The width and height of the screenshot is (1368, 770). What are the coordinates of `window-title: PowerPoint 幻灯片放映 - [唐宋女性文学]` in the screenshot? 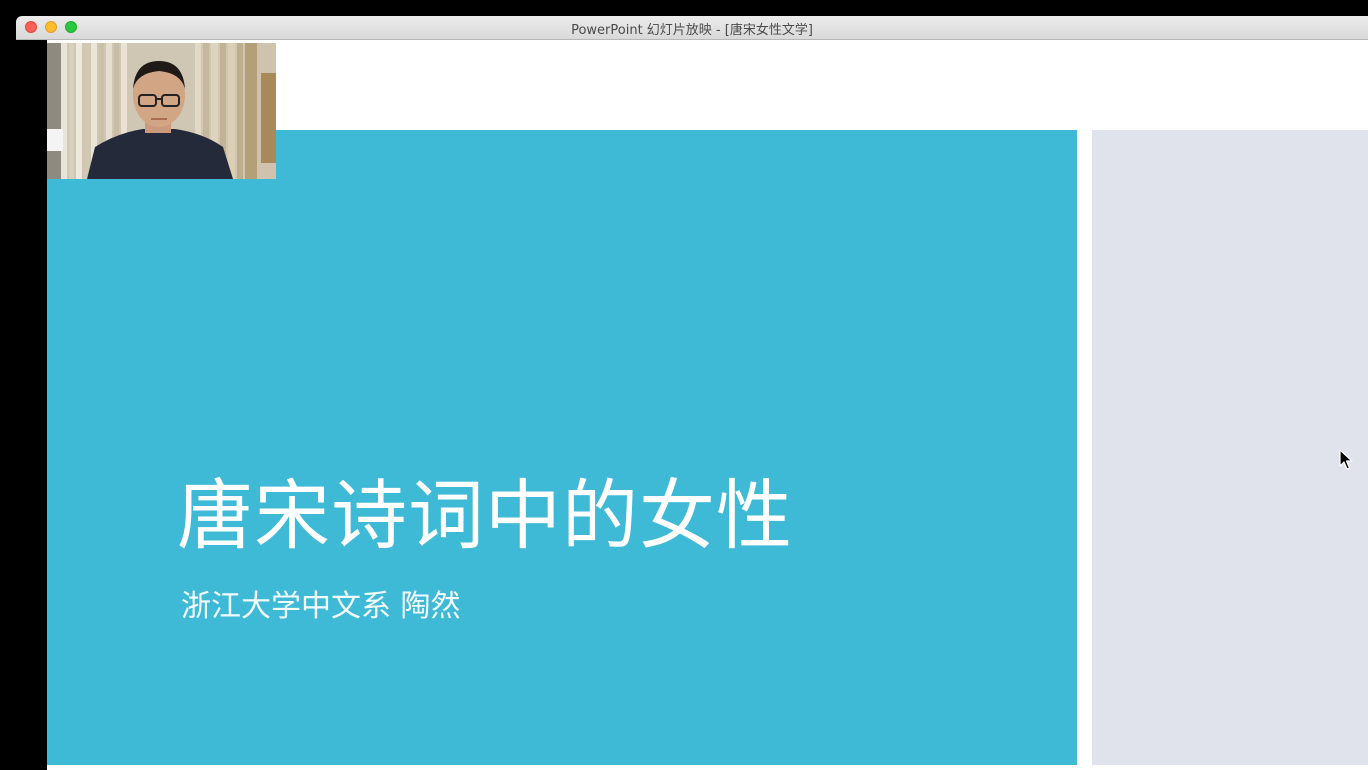 It's located at (692, 30).